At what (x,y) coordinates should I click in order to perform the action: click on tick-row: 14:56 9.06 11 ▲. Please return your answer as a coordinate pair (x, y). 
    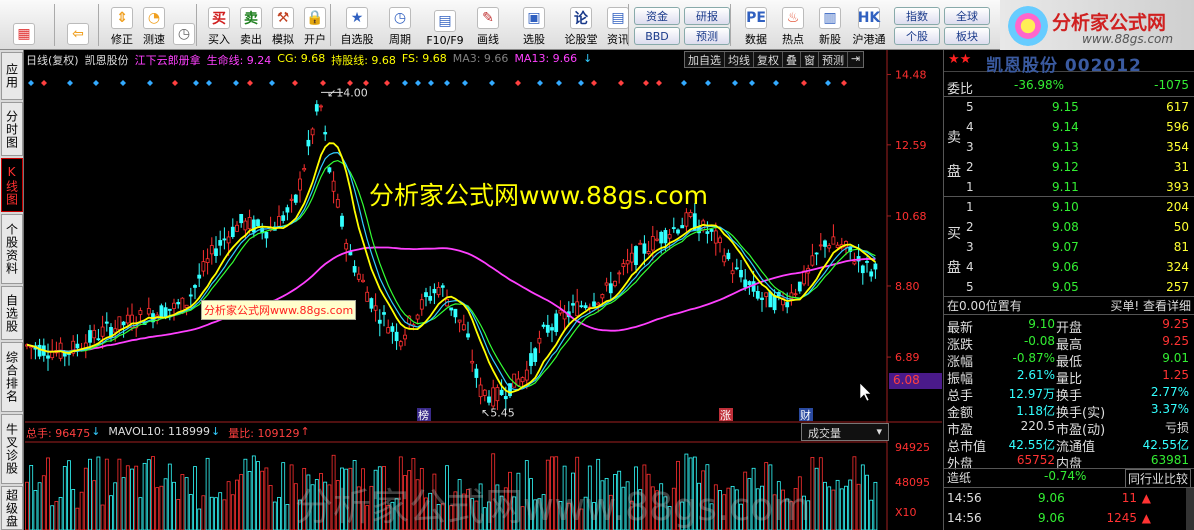
    Looking at the image, I should click on (1069, 499).